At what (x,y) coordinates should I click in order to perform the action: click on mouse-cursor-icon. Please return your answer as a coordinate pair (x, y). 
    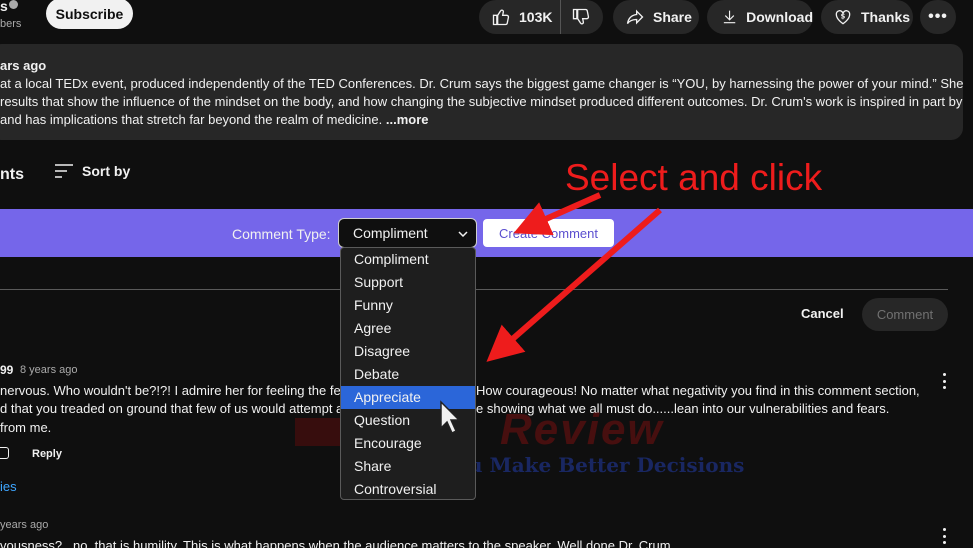
    Looking at the image, I should click on (450, 417).